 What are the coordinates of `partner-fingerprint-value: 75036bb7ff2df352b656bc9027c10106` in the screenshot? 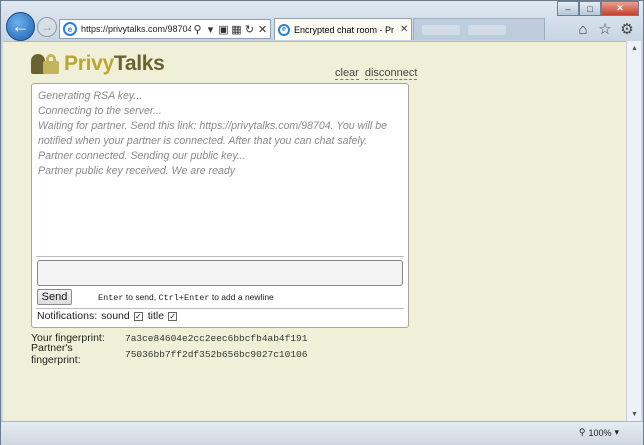 It's located at (216, 354).